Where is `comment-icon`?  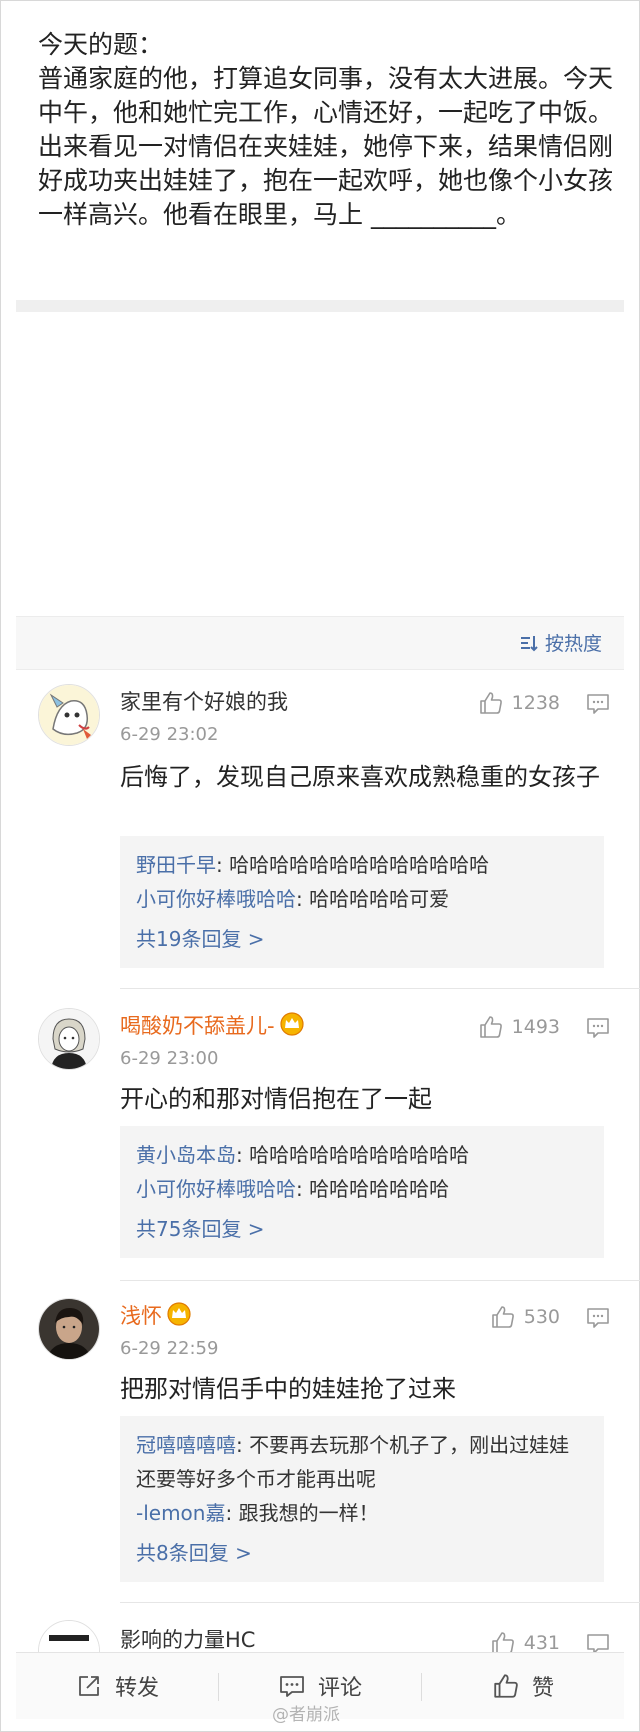
comment-icon is located at coordinates (292, 1686).